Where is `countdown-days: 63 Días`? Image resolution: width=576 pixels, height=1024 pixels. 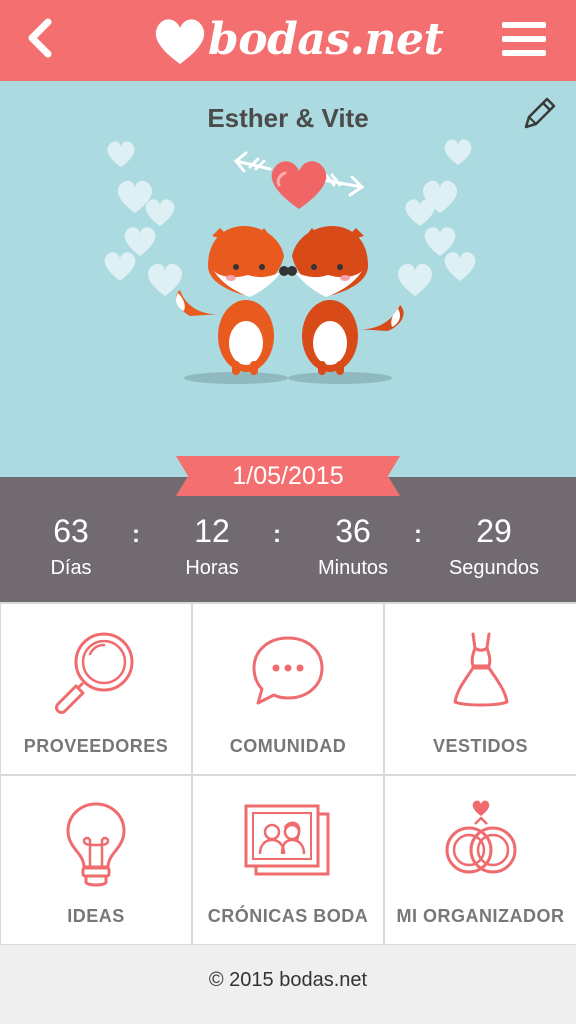
countdown-days: 63 Días is located at coordinates (71, 545).